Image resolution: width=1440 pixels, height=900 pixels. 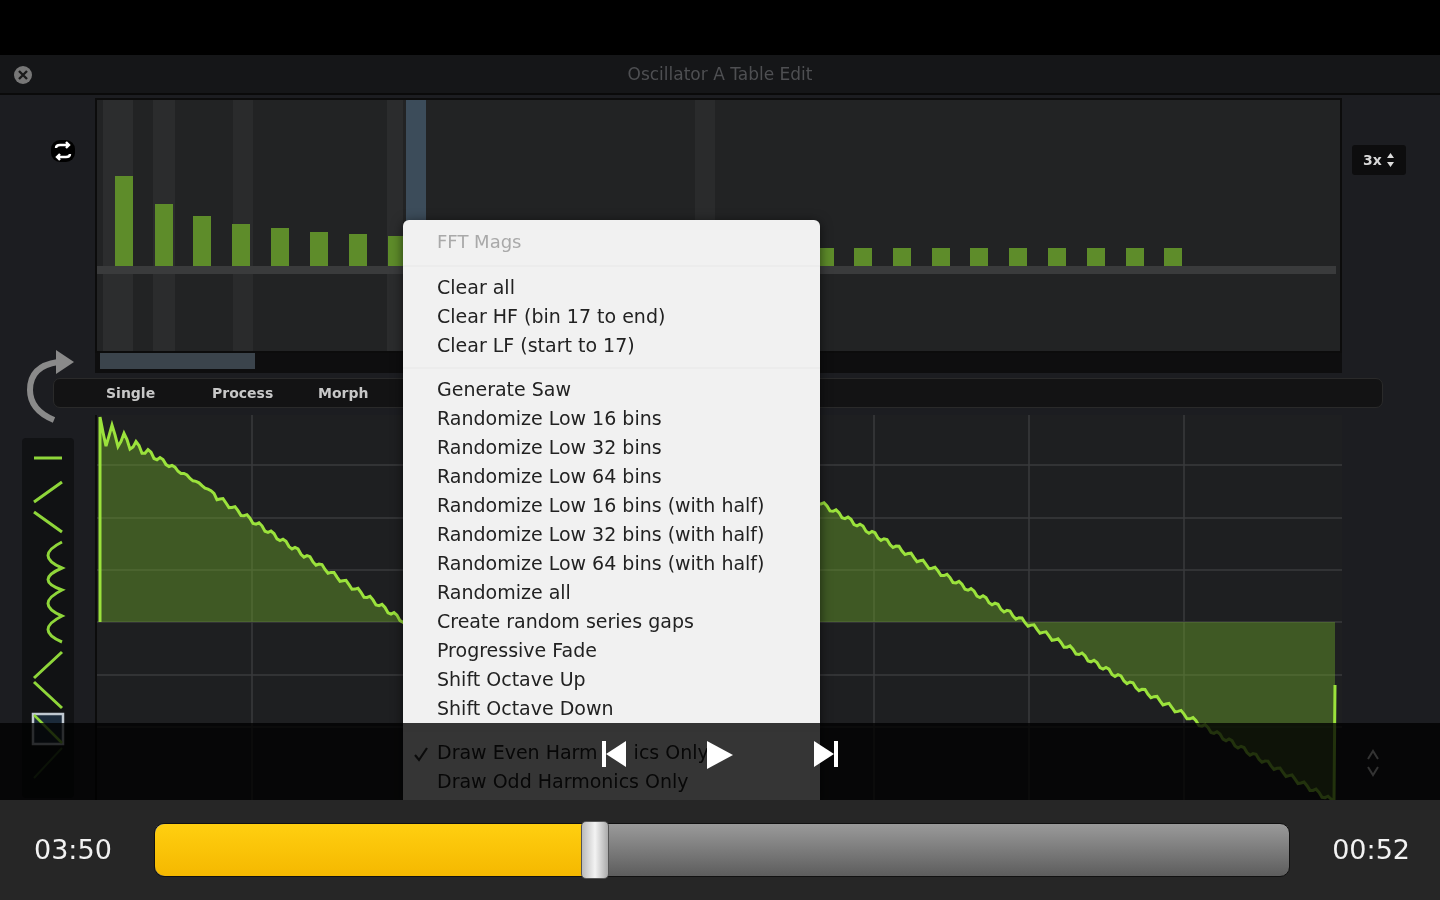 What do you see at coordinates (720, 74) in the screenshot?
I see `window-title: Oscillator A Table Edit` at bounding box center [720, 74].